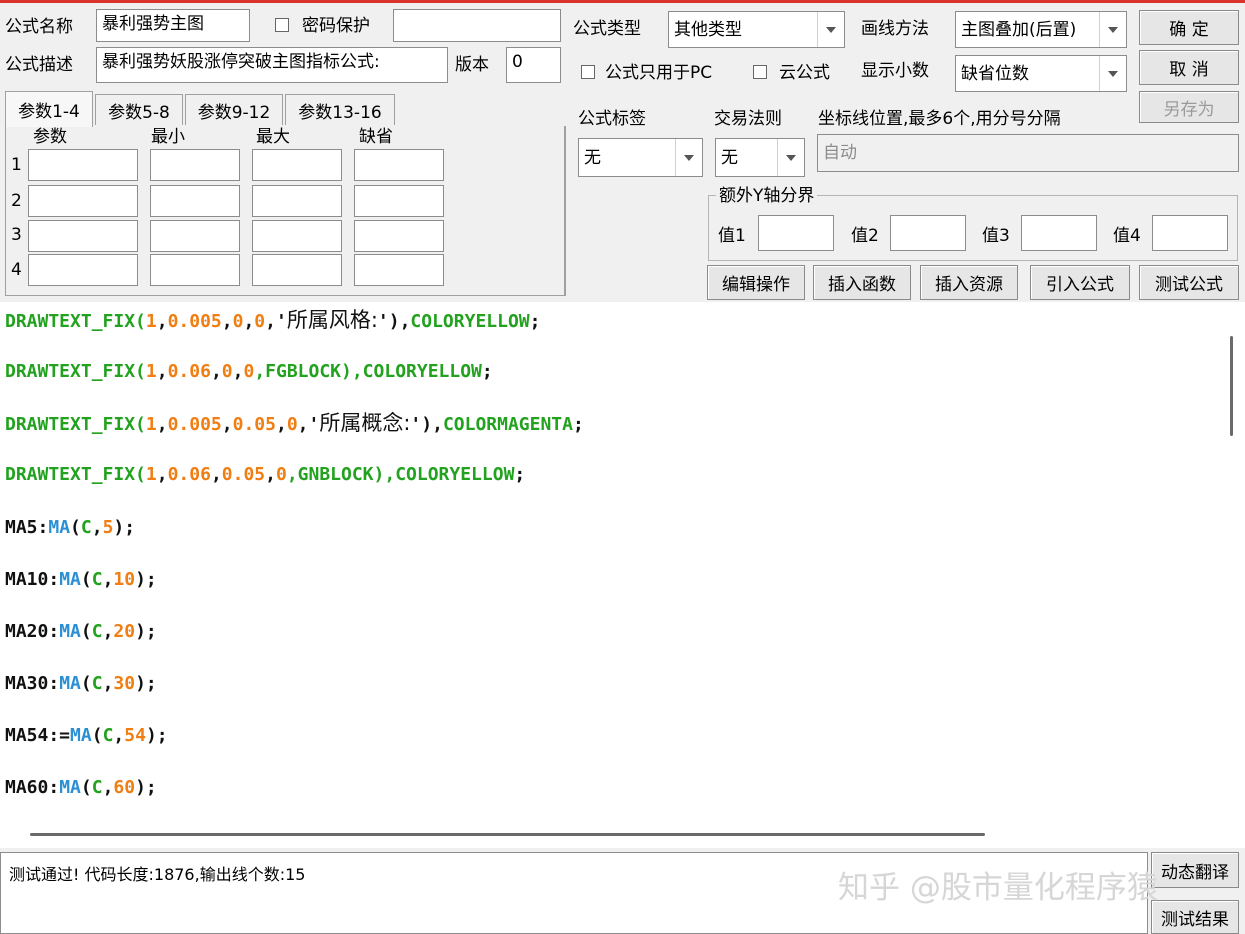 The image size is (1245, 934). Describe the element at coordinates (592, 158) in the screenshot. I see `tag-value: 无` at that location.